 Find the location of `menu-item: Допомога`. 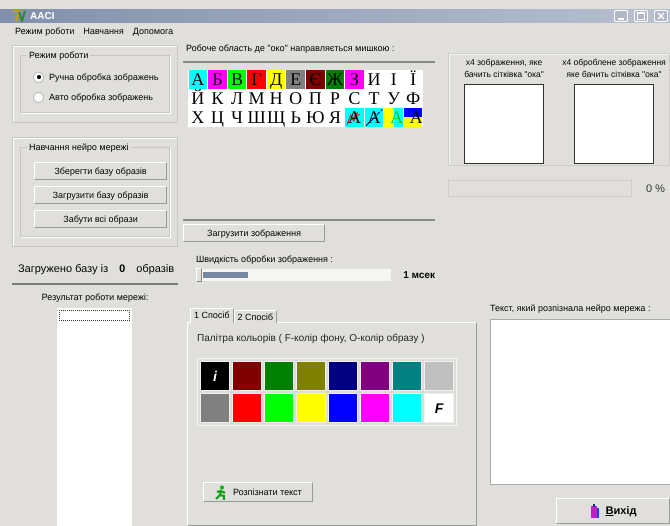

menu-item: Допомога is located at coordinates (153, 33).